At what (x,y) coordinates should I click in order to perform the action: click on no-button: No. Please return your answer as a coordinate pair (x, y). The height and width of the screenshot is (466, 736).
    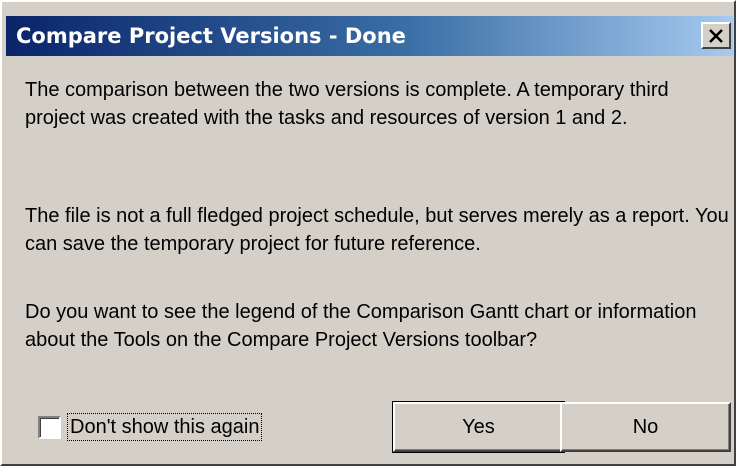
    Looking at the image, I should click on (645, 427).